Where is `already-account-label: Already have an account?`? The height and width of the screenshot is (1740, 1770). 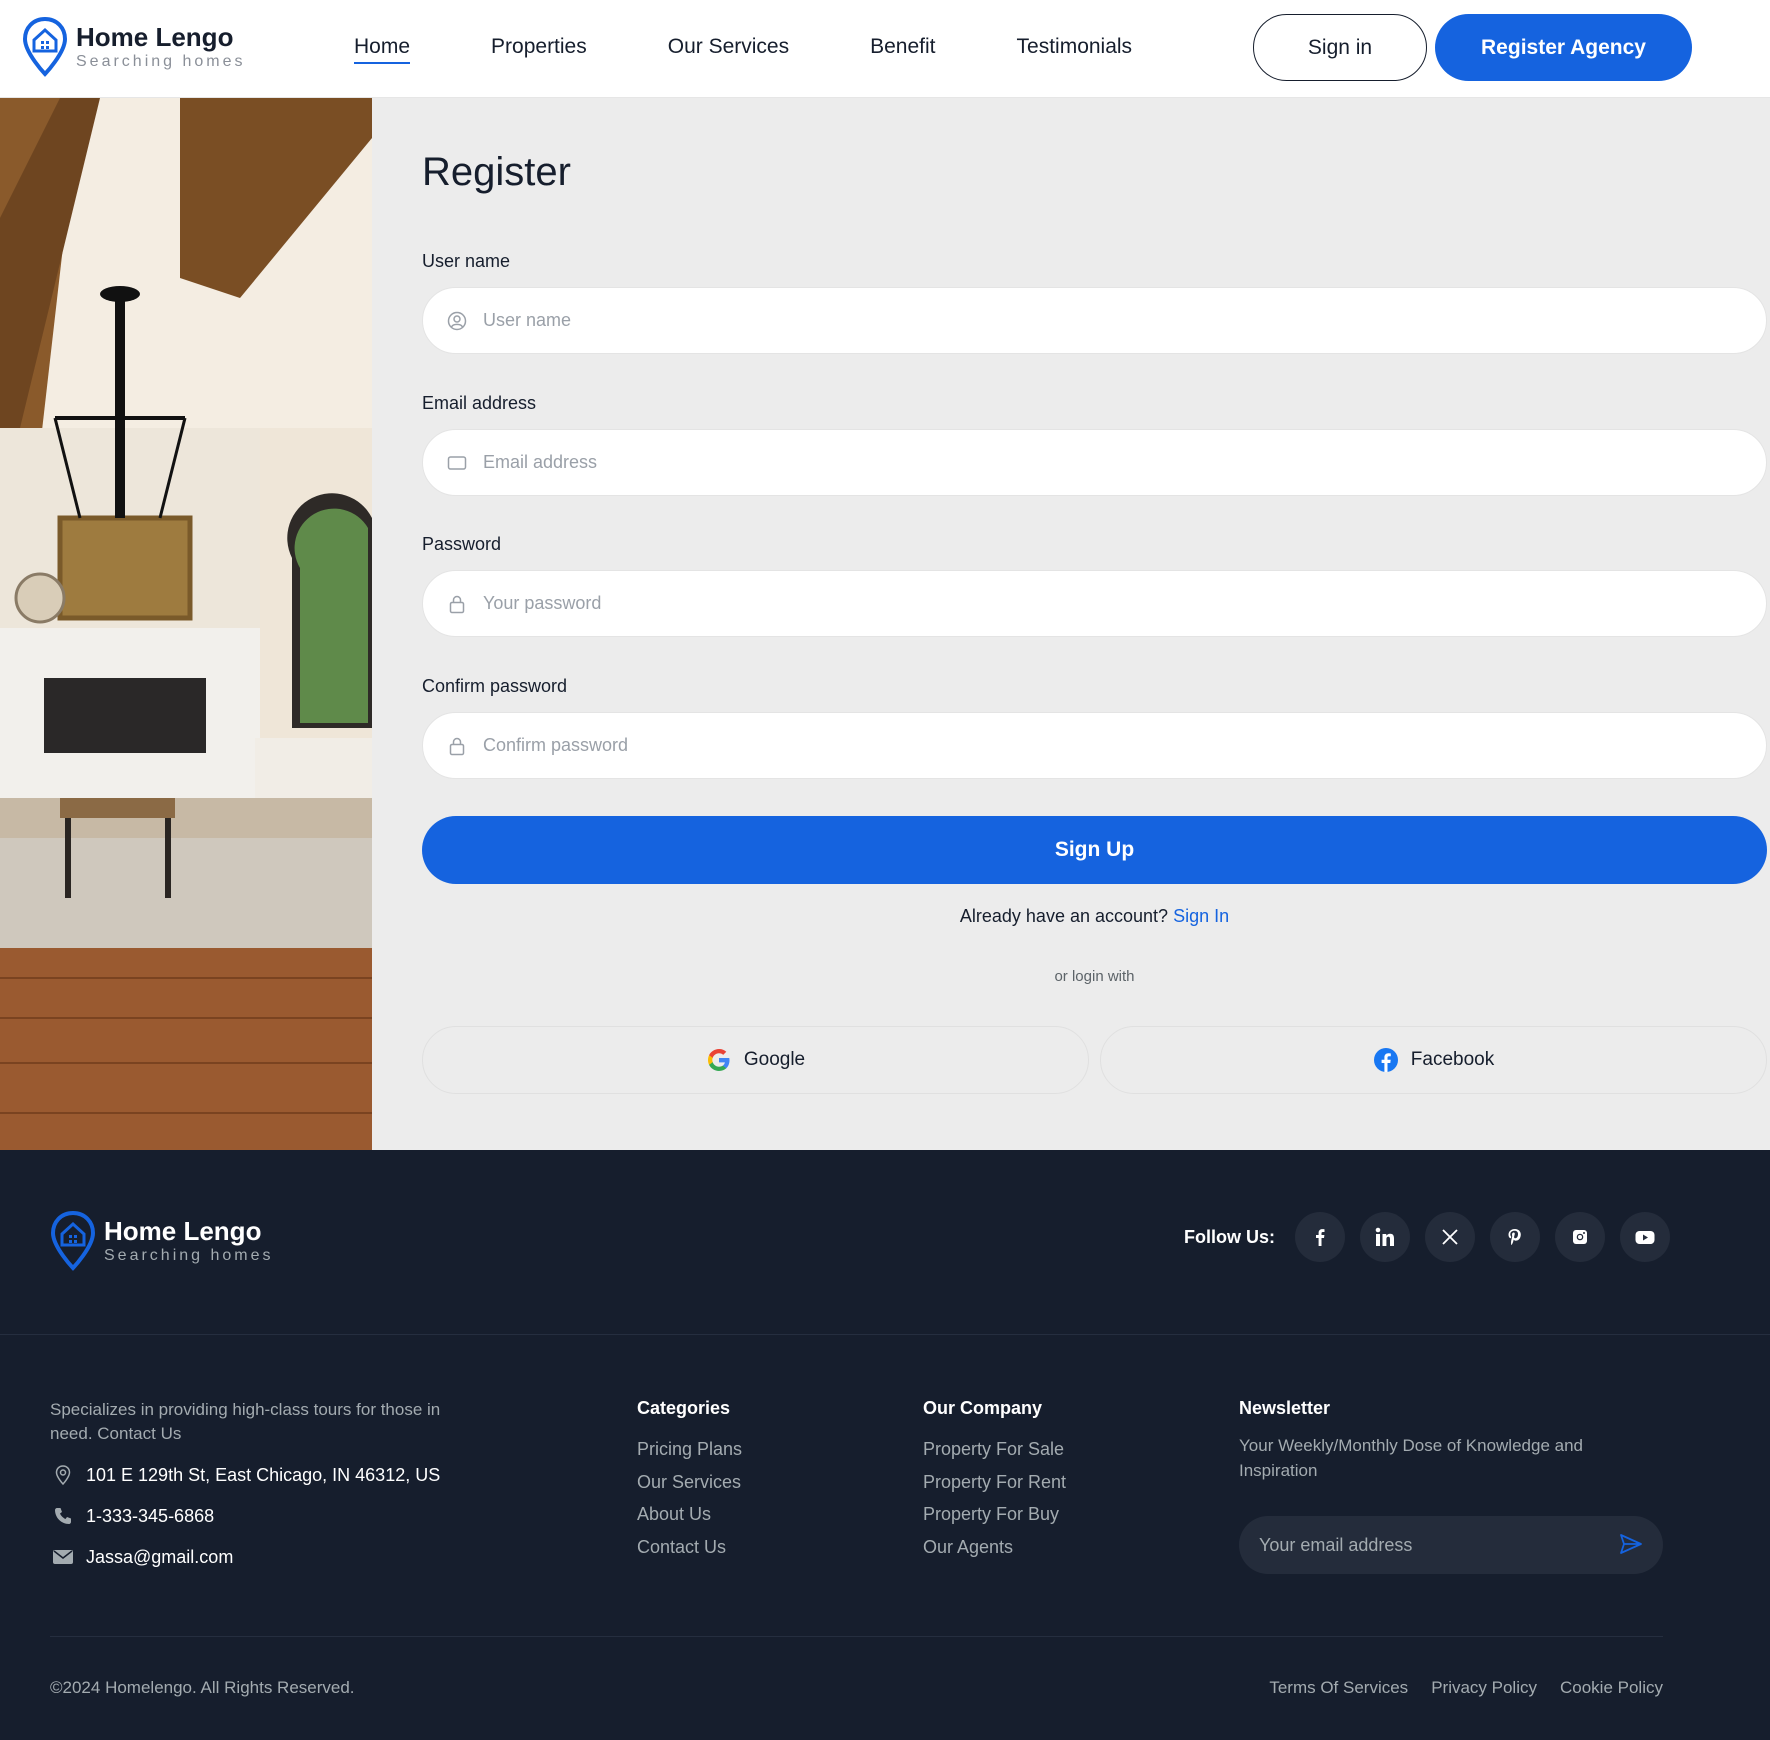 already-account-label: Already have an account? is located at coordinates (1064, 916).